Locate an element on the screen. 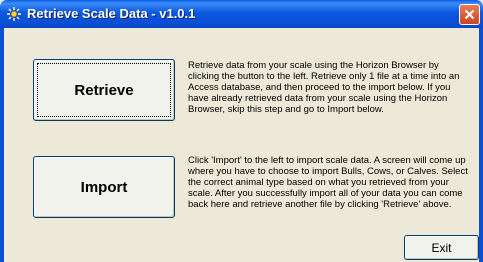 This screenshot has width=483, height=262. scale-app-icon is located at coordinates (14, 14).